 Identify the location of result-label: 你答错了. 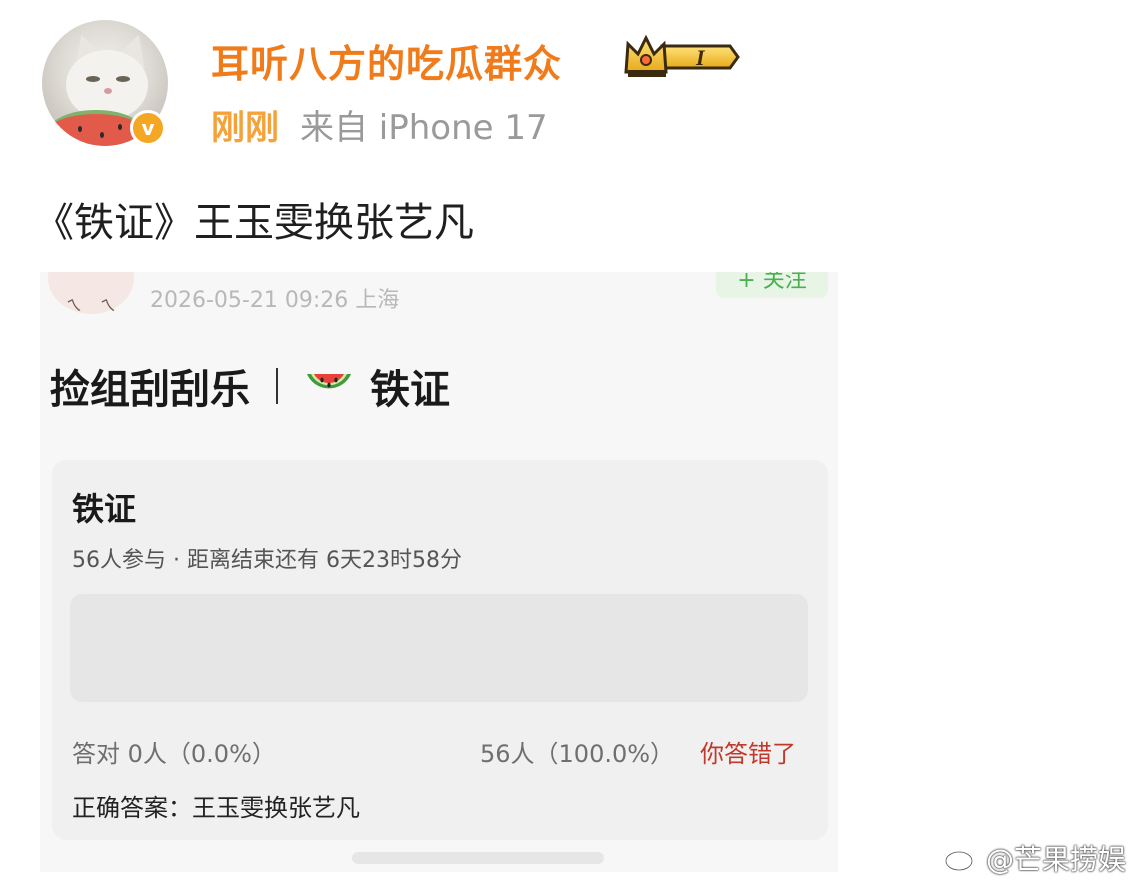
(748, 754).